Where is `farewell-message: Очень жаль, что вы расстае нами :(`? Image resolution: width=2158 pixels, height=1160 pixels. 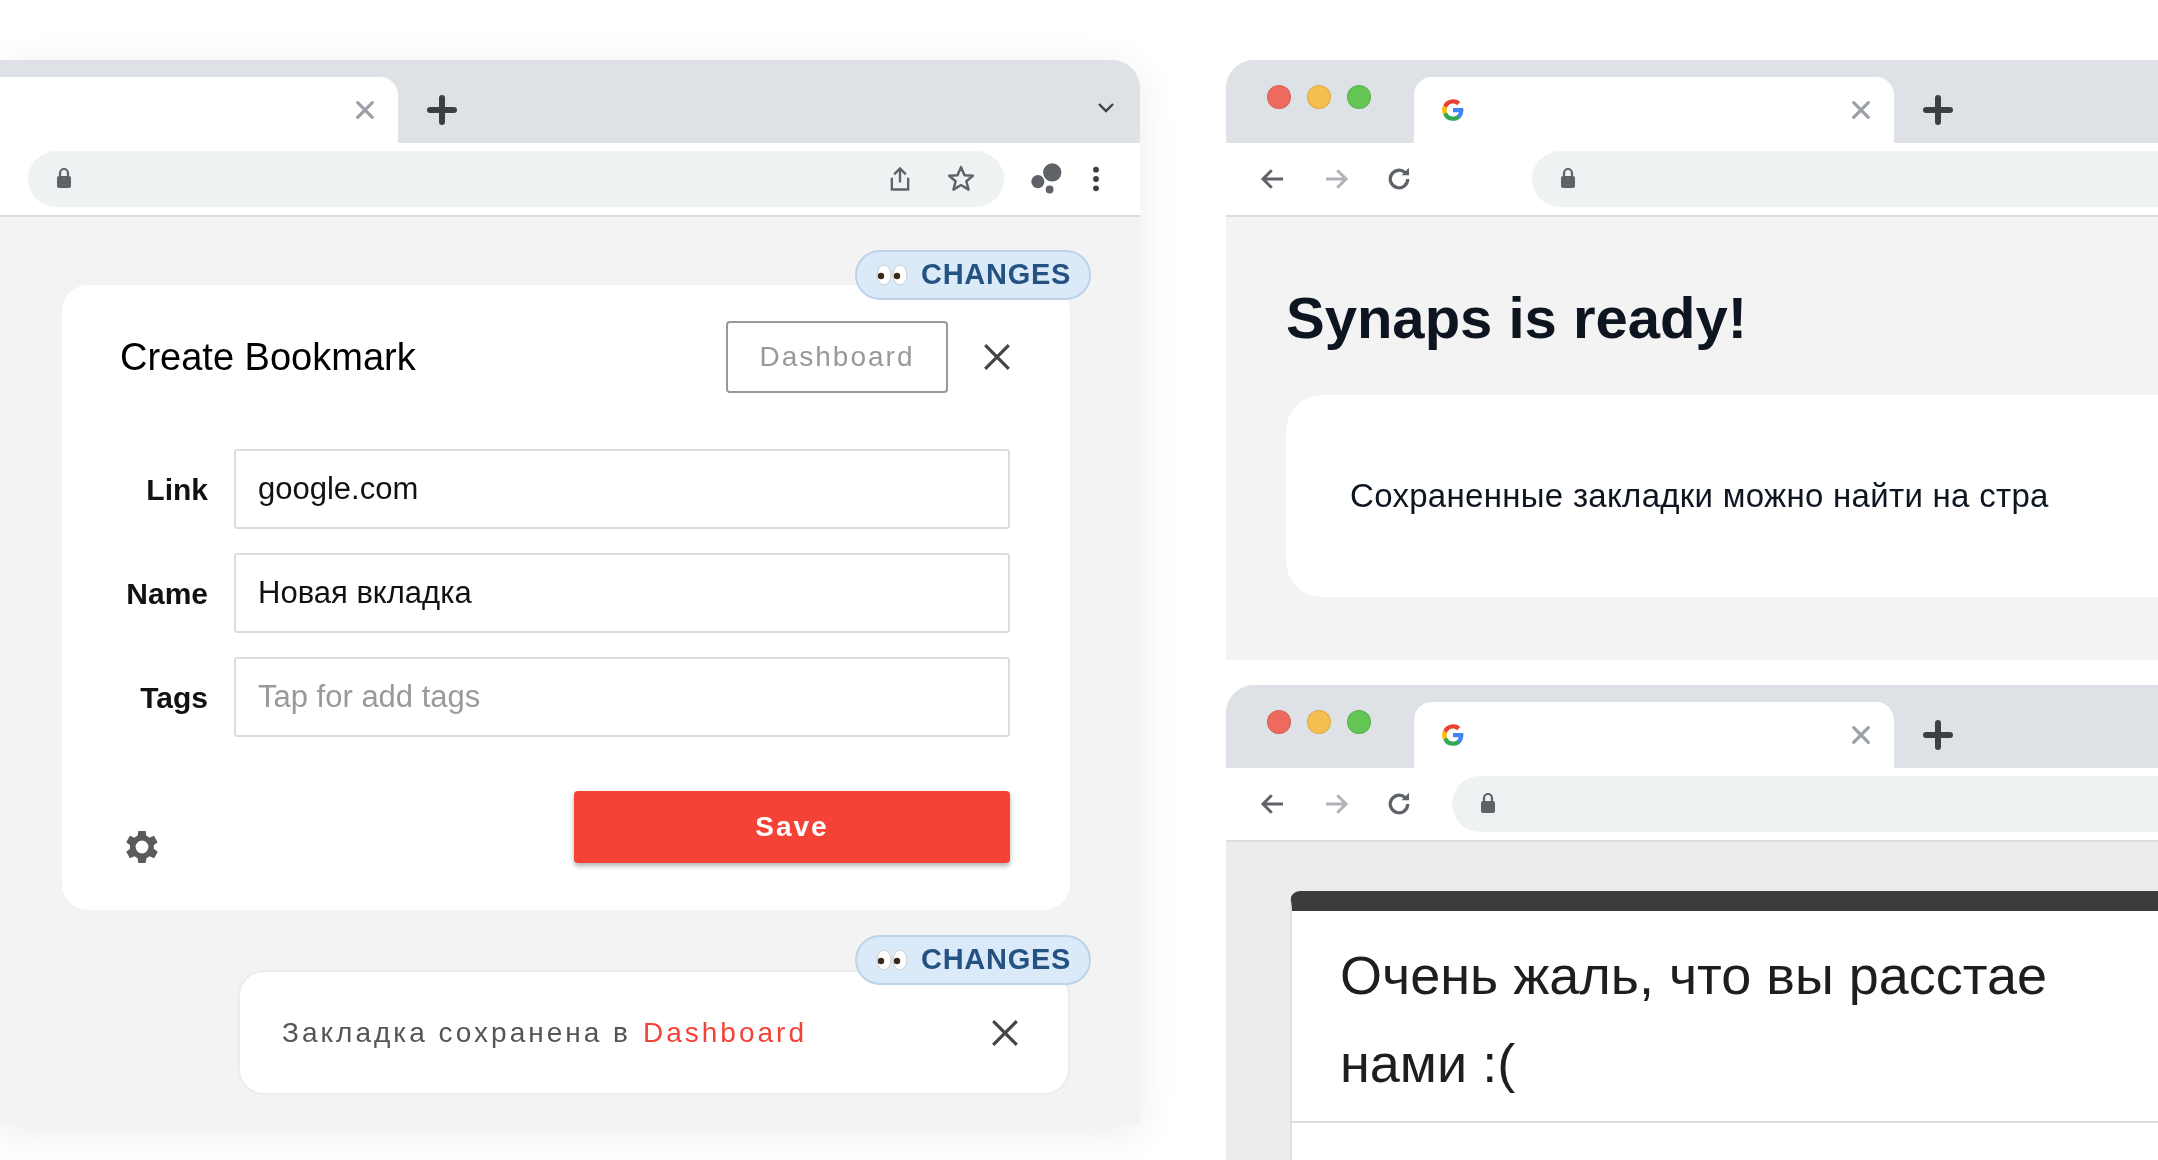 farewell-message: Очень жаль, что вы расстае нами :( is located at coordinates (1694, 1019).